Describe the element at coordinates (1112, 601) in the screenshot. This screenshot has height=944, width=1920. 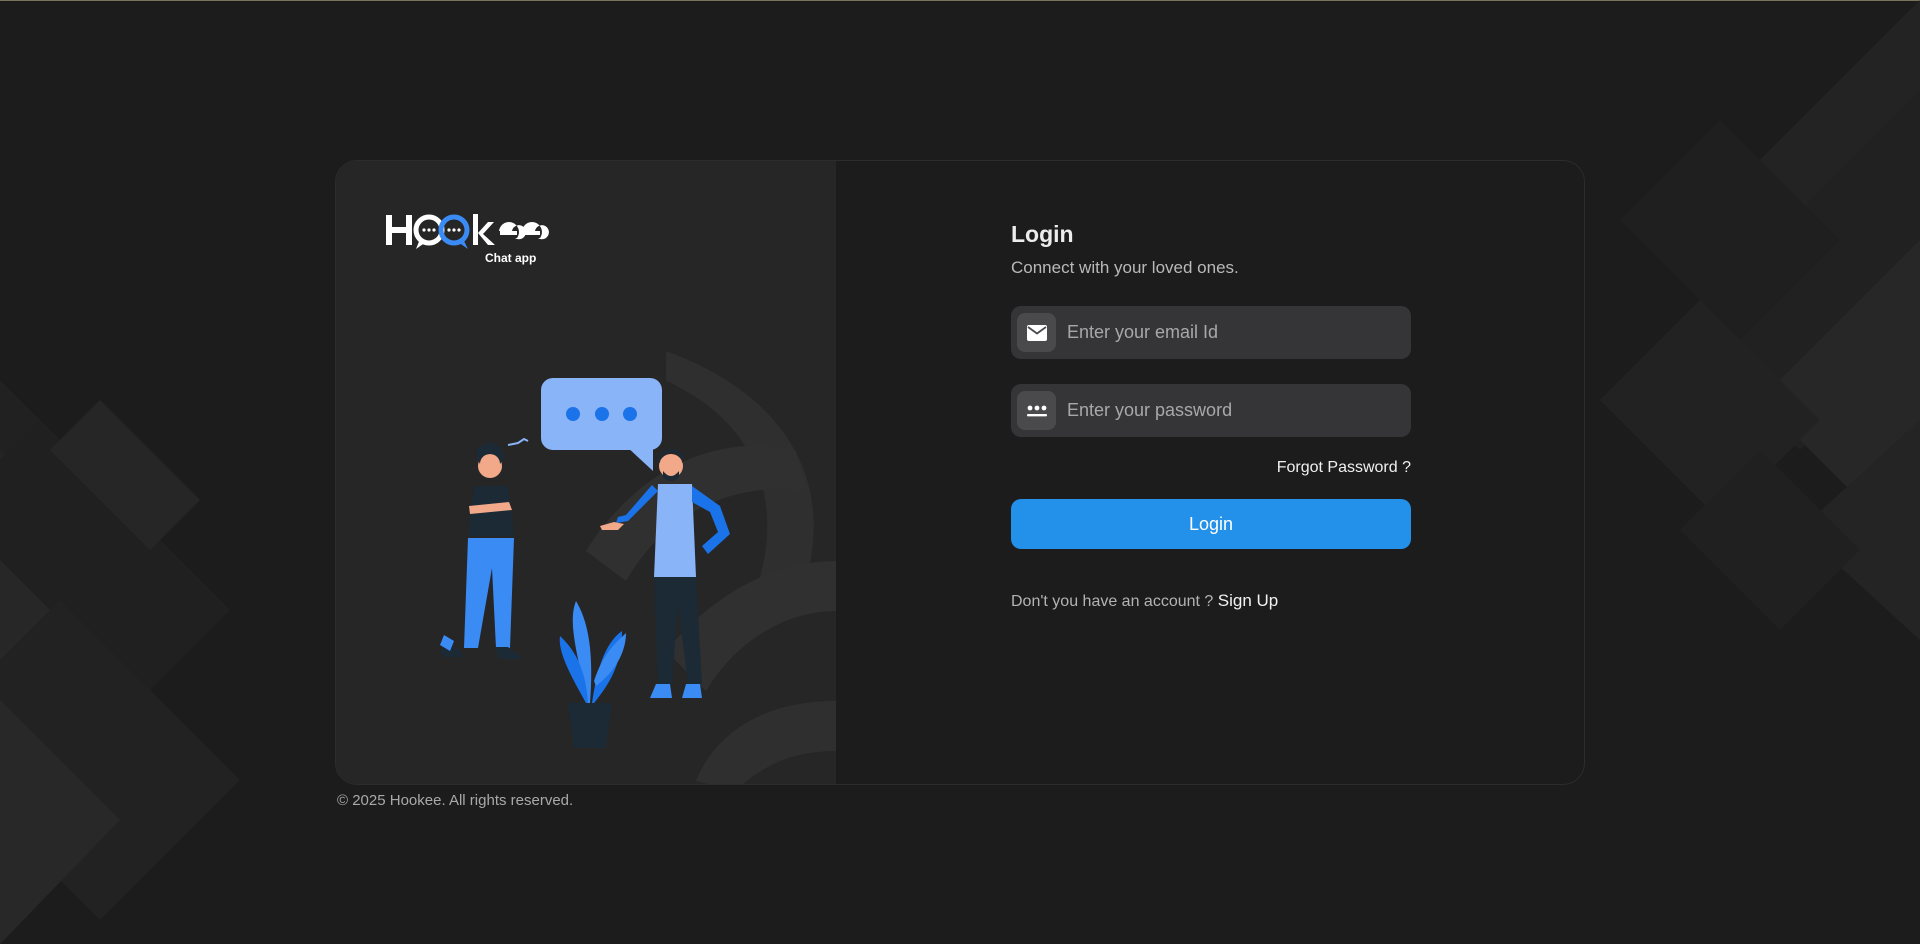
I see `signup-prompt: Don't you have an account ?` at that location.